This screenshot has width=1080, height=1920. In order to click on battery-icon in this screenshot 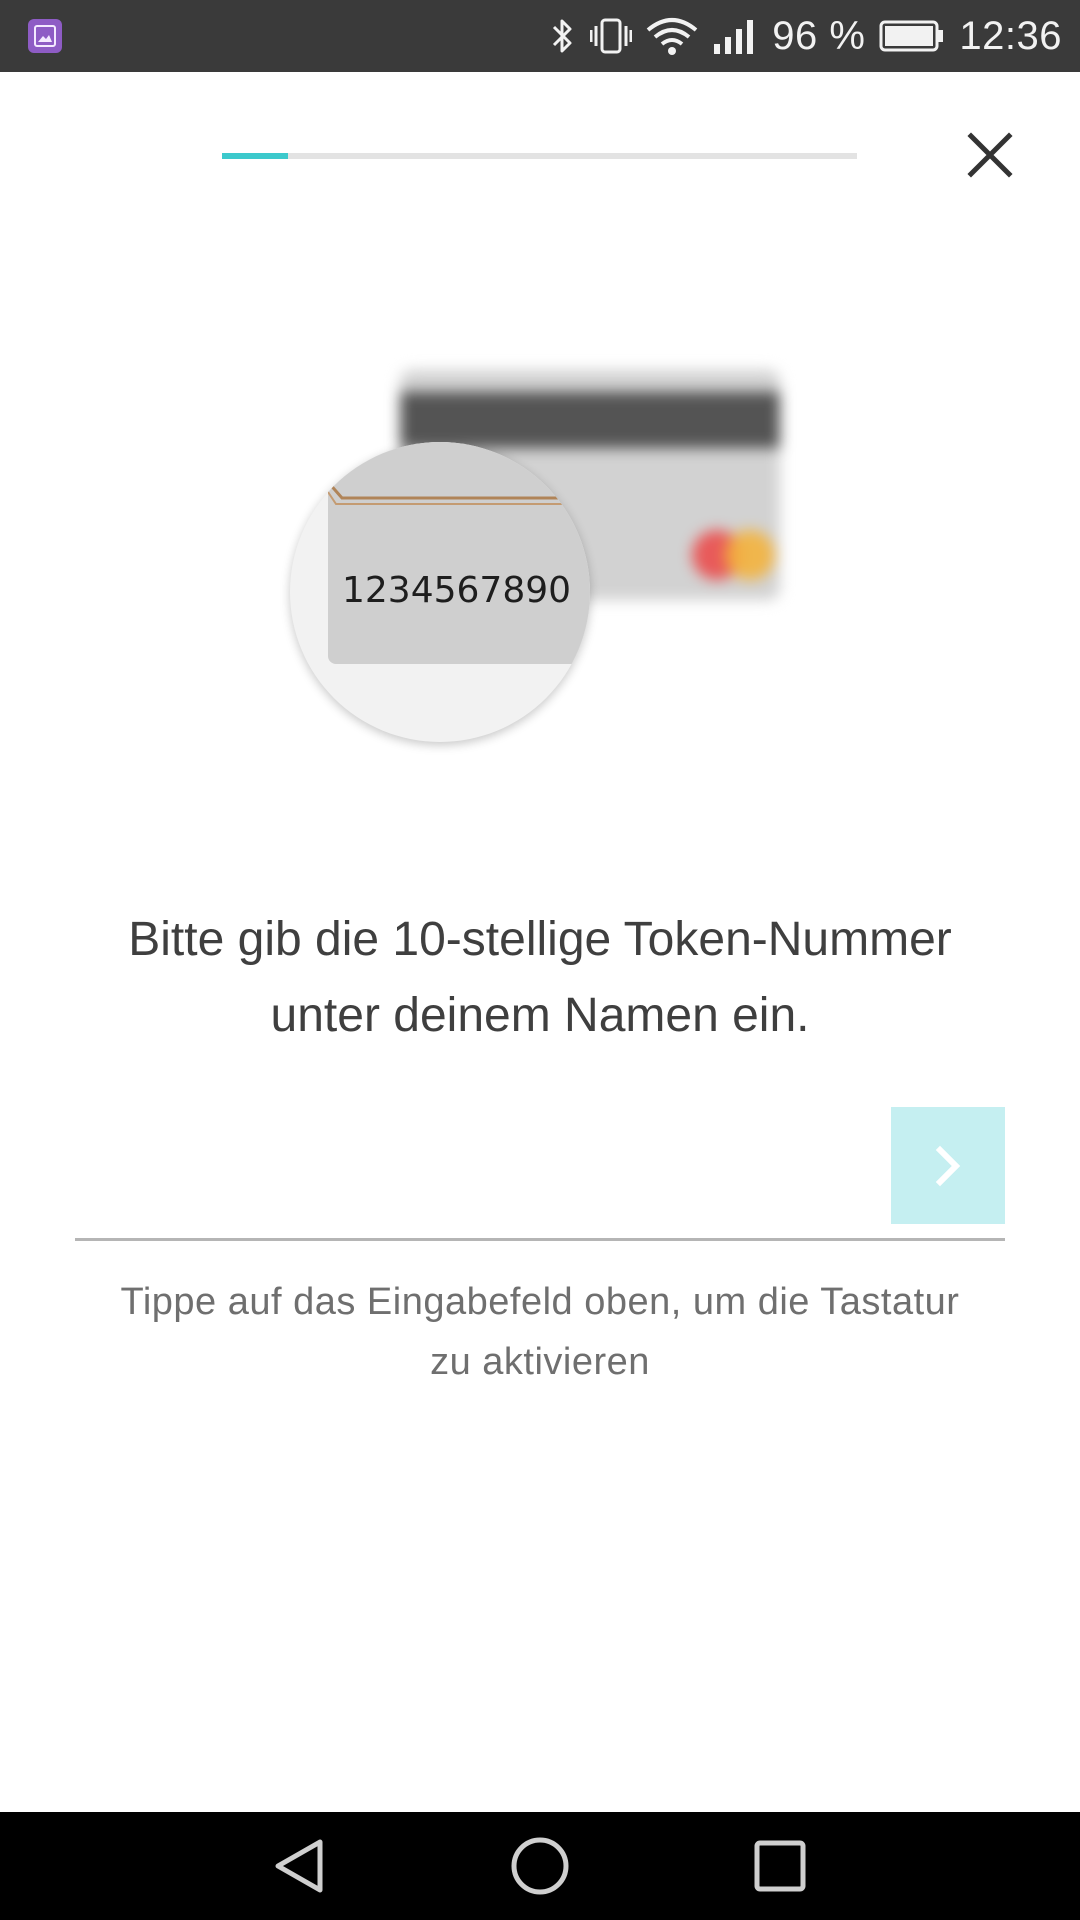, I will do `click(912, 36)`.